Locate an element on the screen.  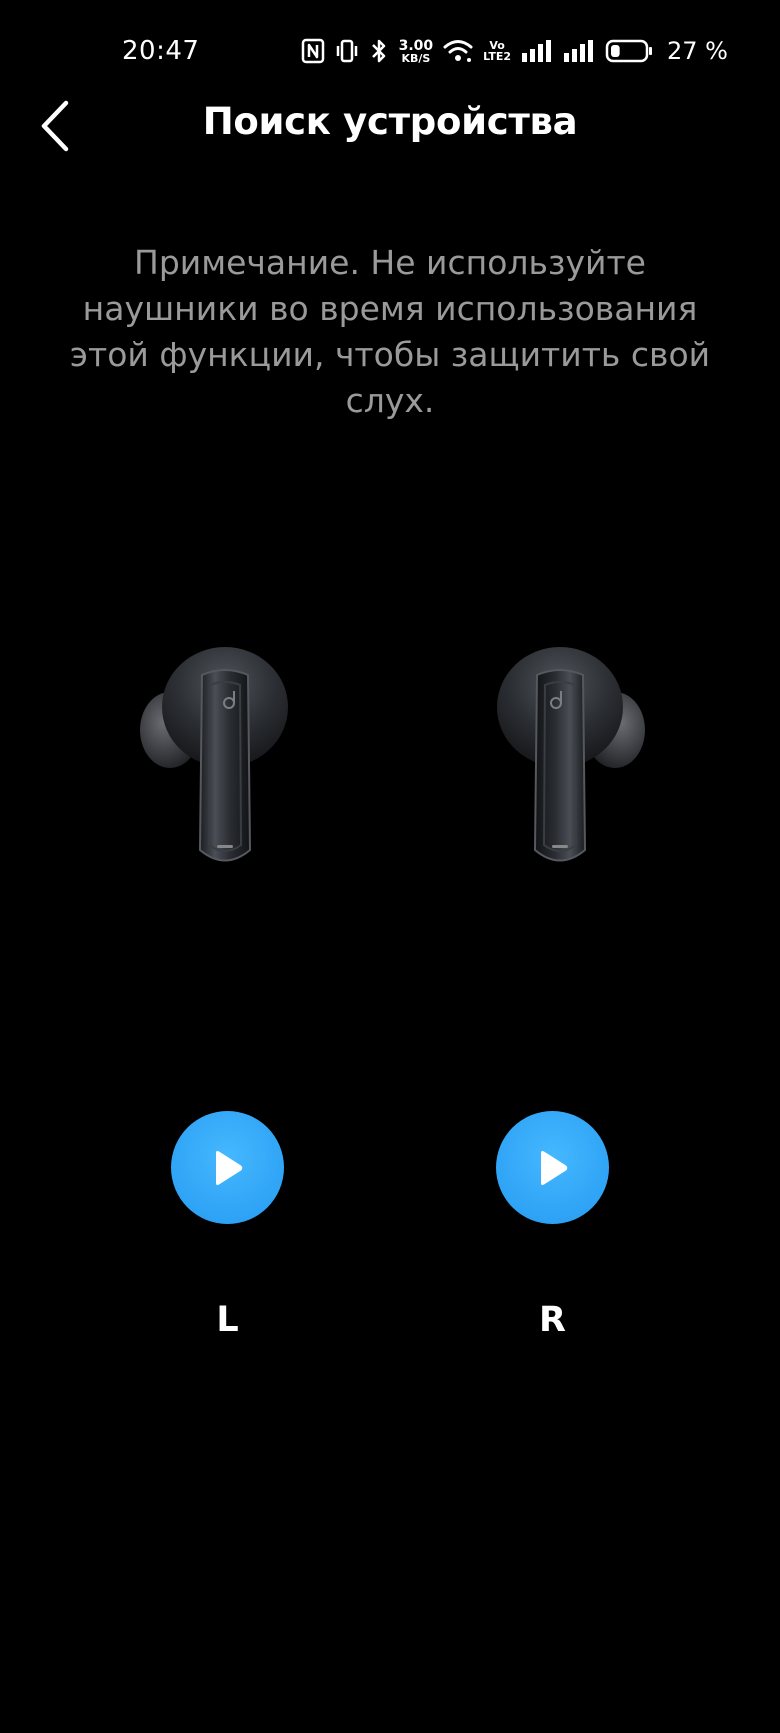
signal-sim2-icon is located at coordinates (579, 51).